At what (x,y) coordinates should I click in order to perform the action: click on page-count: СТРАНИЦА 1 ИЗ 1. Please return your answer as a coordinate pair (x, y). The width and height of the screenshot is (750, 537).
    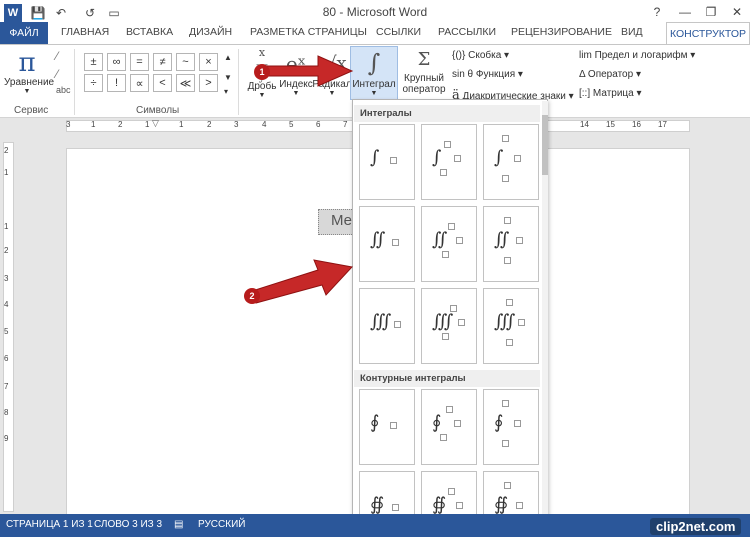
    Looking at the image, I should click on (49, 524).